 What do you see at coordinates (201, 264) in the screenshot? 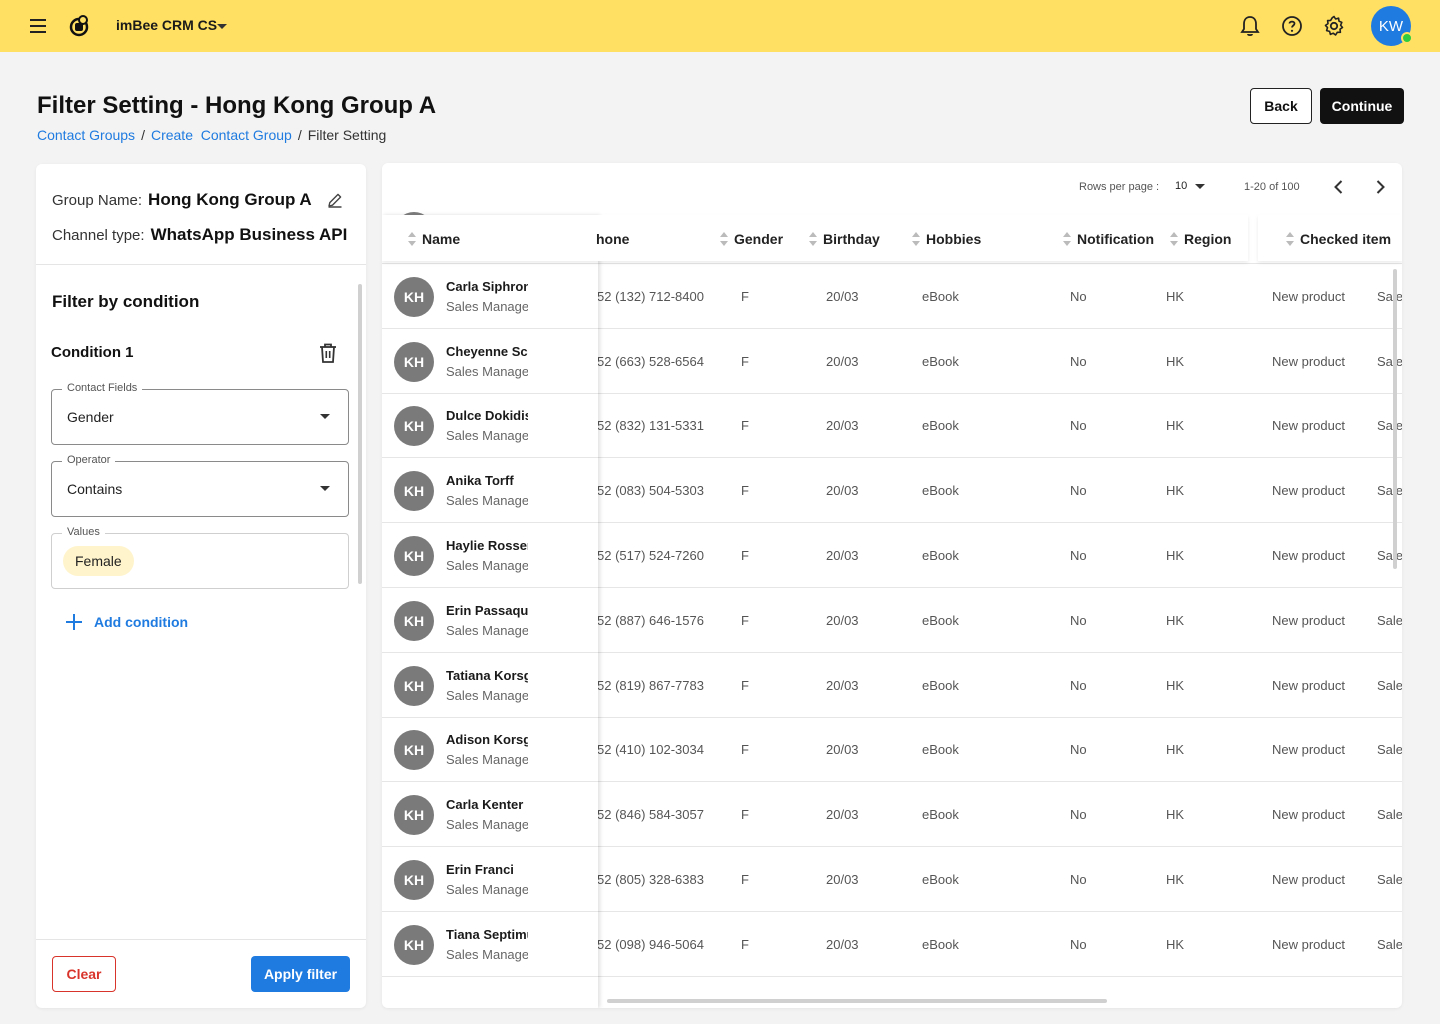
I see `divider` at bounding box center [201, 264].